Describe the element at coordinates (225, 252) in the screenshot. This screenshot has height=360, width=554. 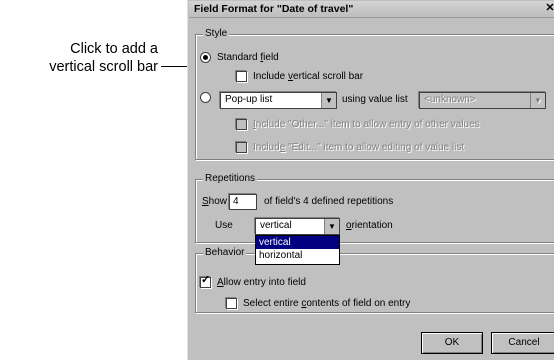
I see `behavior-legend: Behavior` at that location.